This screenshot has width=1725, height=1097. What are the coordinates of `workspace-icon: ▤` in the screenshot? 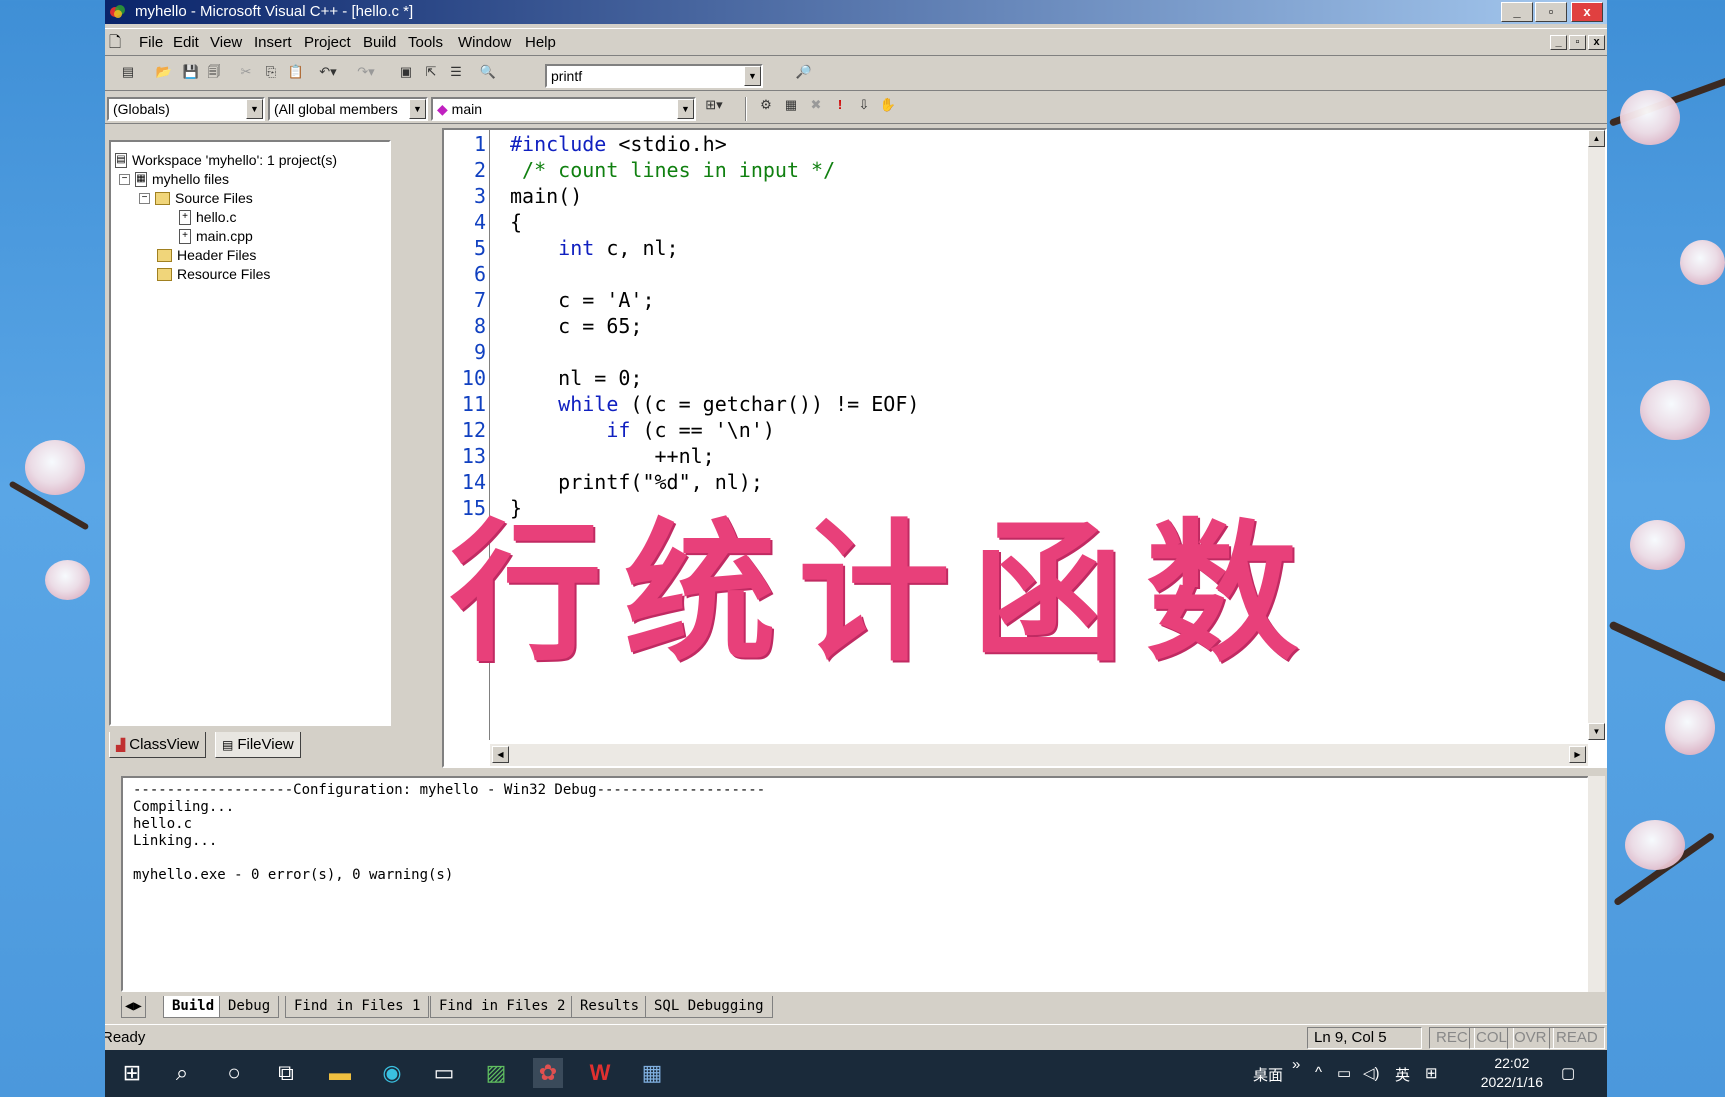 It's located at (128, 72).